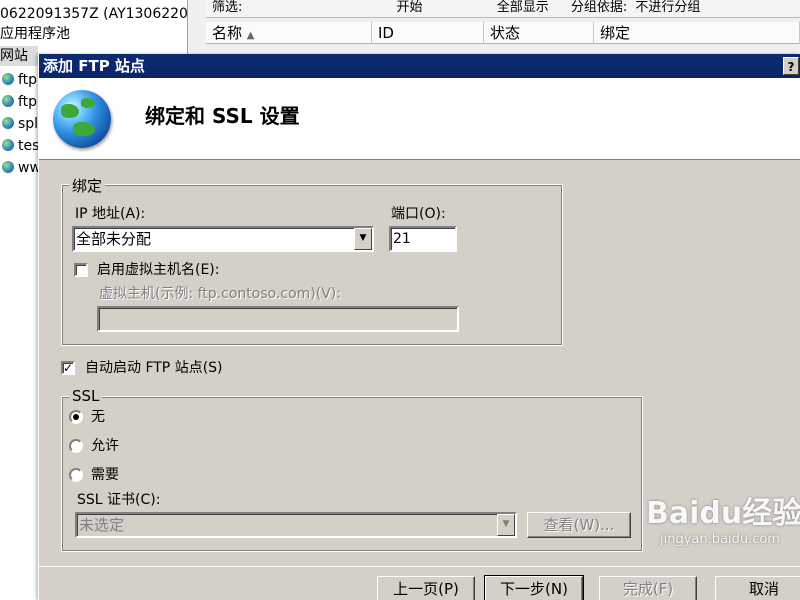 Image resolution: width=800 pixels, height=600 pixels. Describe the element at coordinates (102, 525) in the screenshot. I see `ssl-cert-value: 未选定` at that location.